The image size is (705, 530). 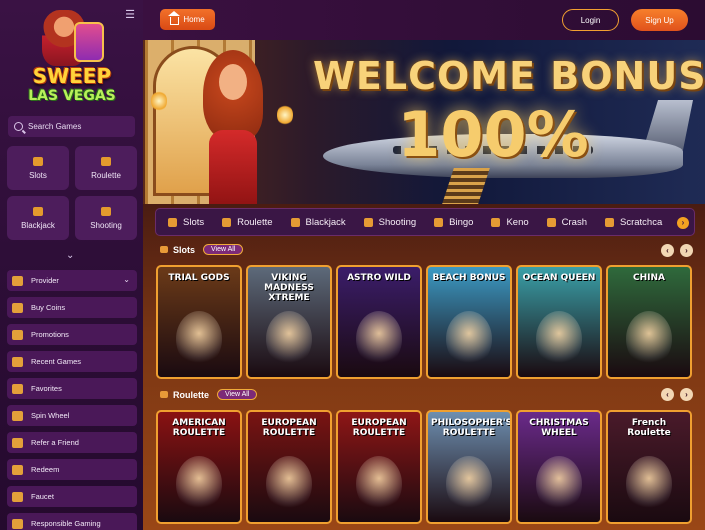 What do you see at coordinates (255, 222) in the screenshot?
I see `category-label: Roulette` at bounding box center [255, 222].